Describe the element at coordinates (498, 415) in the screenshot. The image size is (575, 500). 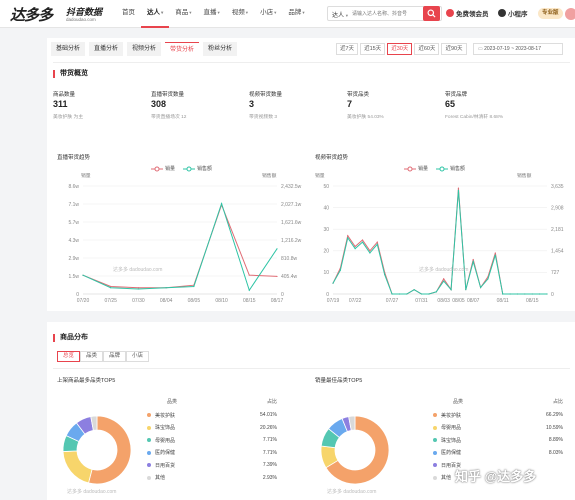
I see `table-row: 美妆护肤 66.29%` at that location.